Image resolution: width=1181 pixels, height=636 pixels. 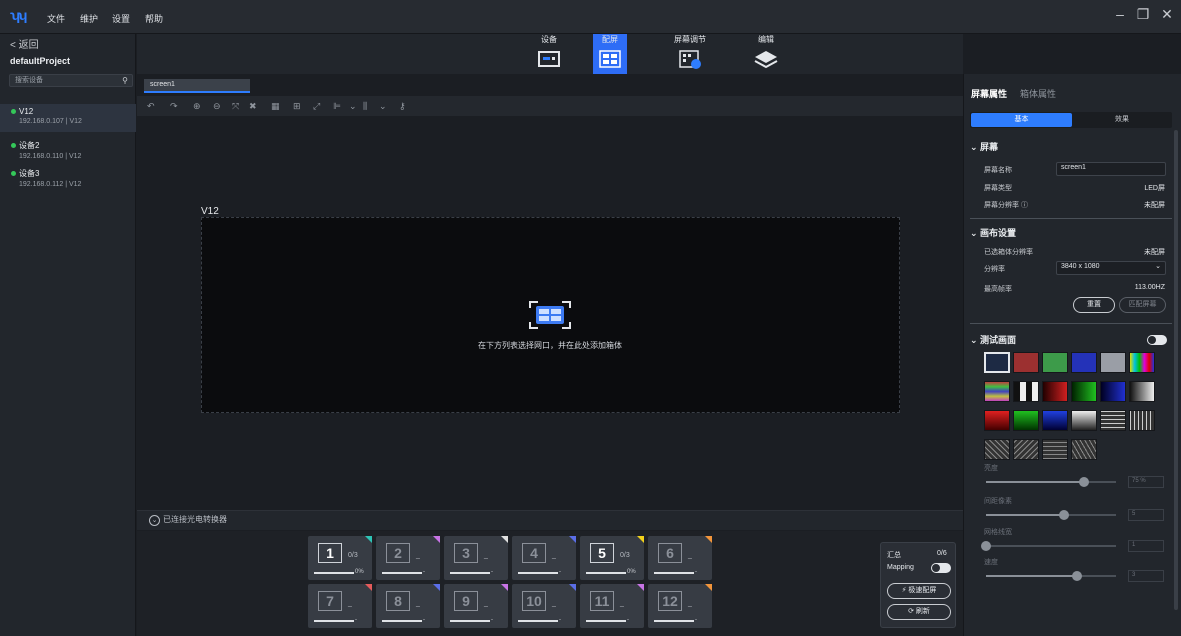 I want to click on port-4: 4 _ -, so click(x=544, y=558).